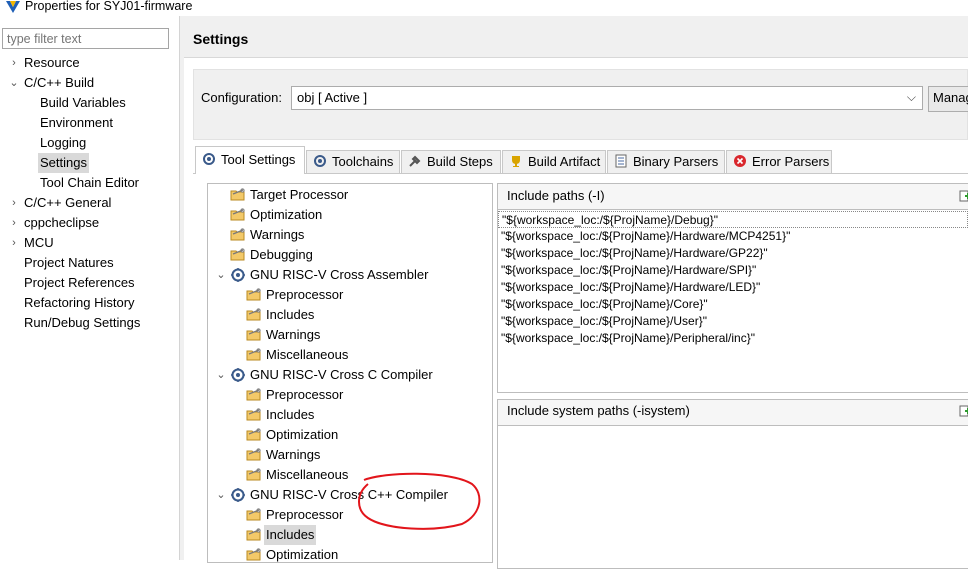 This screenshot has height=569, width=968. Describe the element at coordinates (676, 161) in the screenshot. I see `tab-label: Binary Parsers` at that location.